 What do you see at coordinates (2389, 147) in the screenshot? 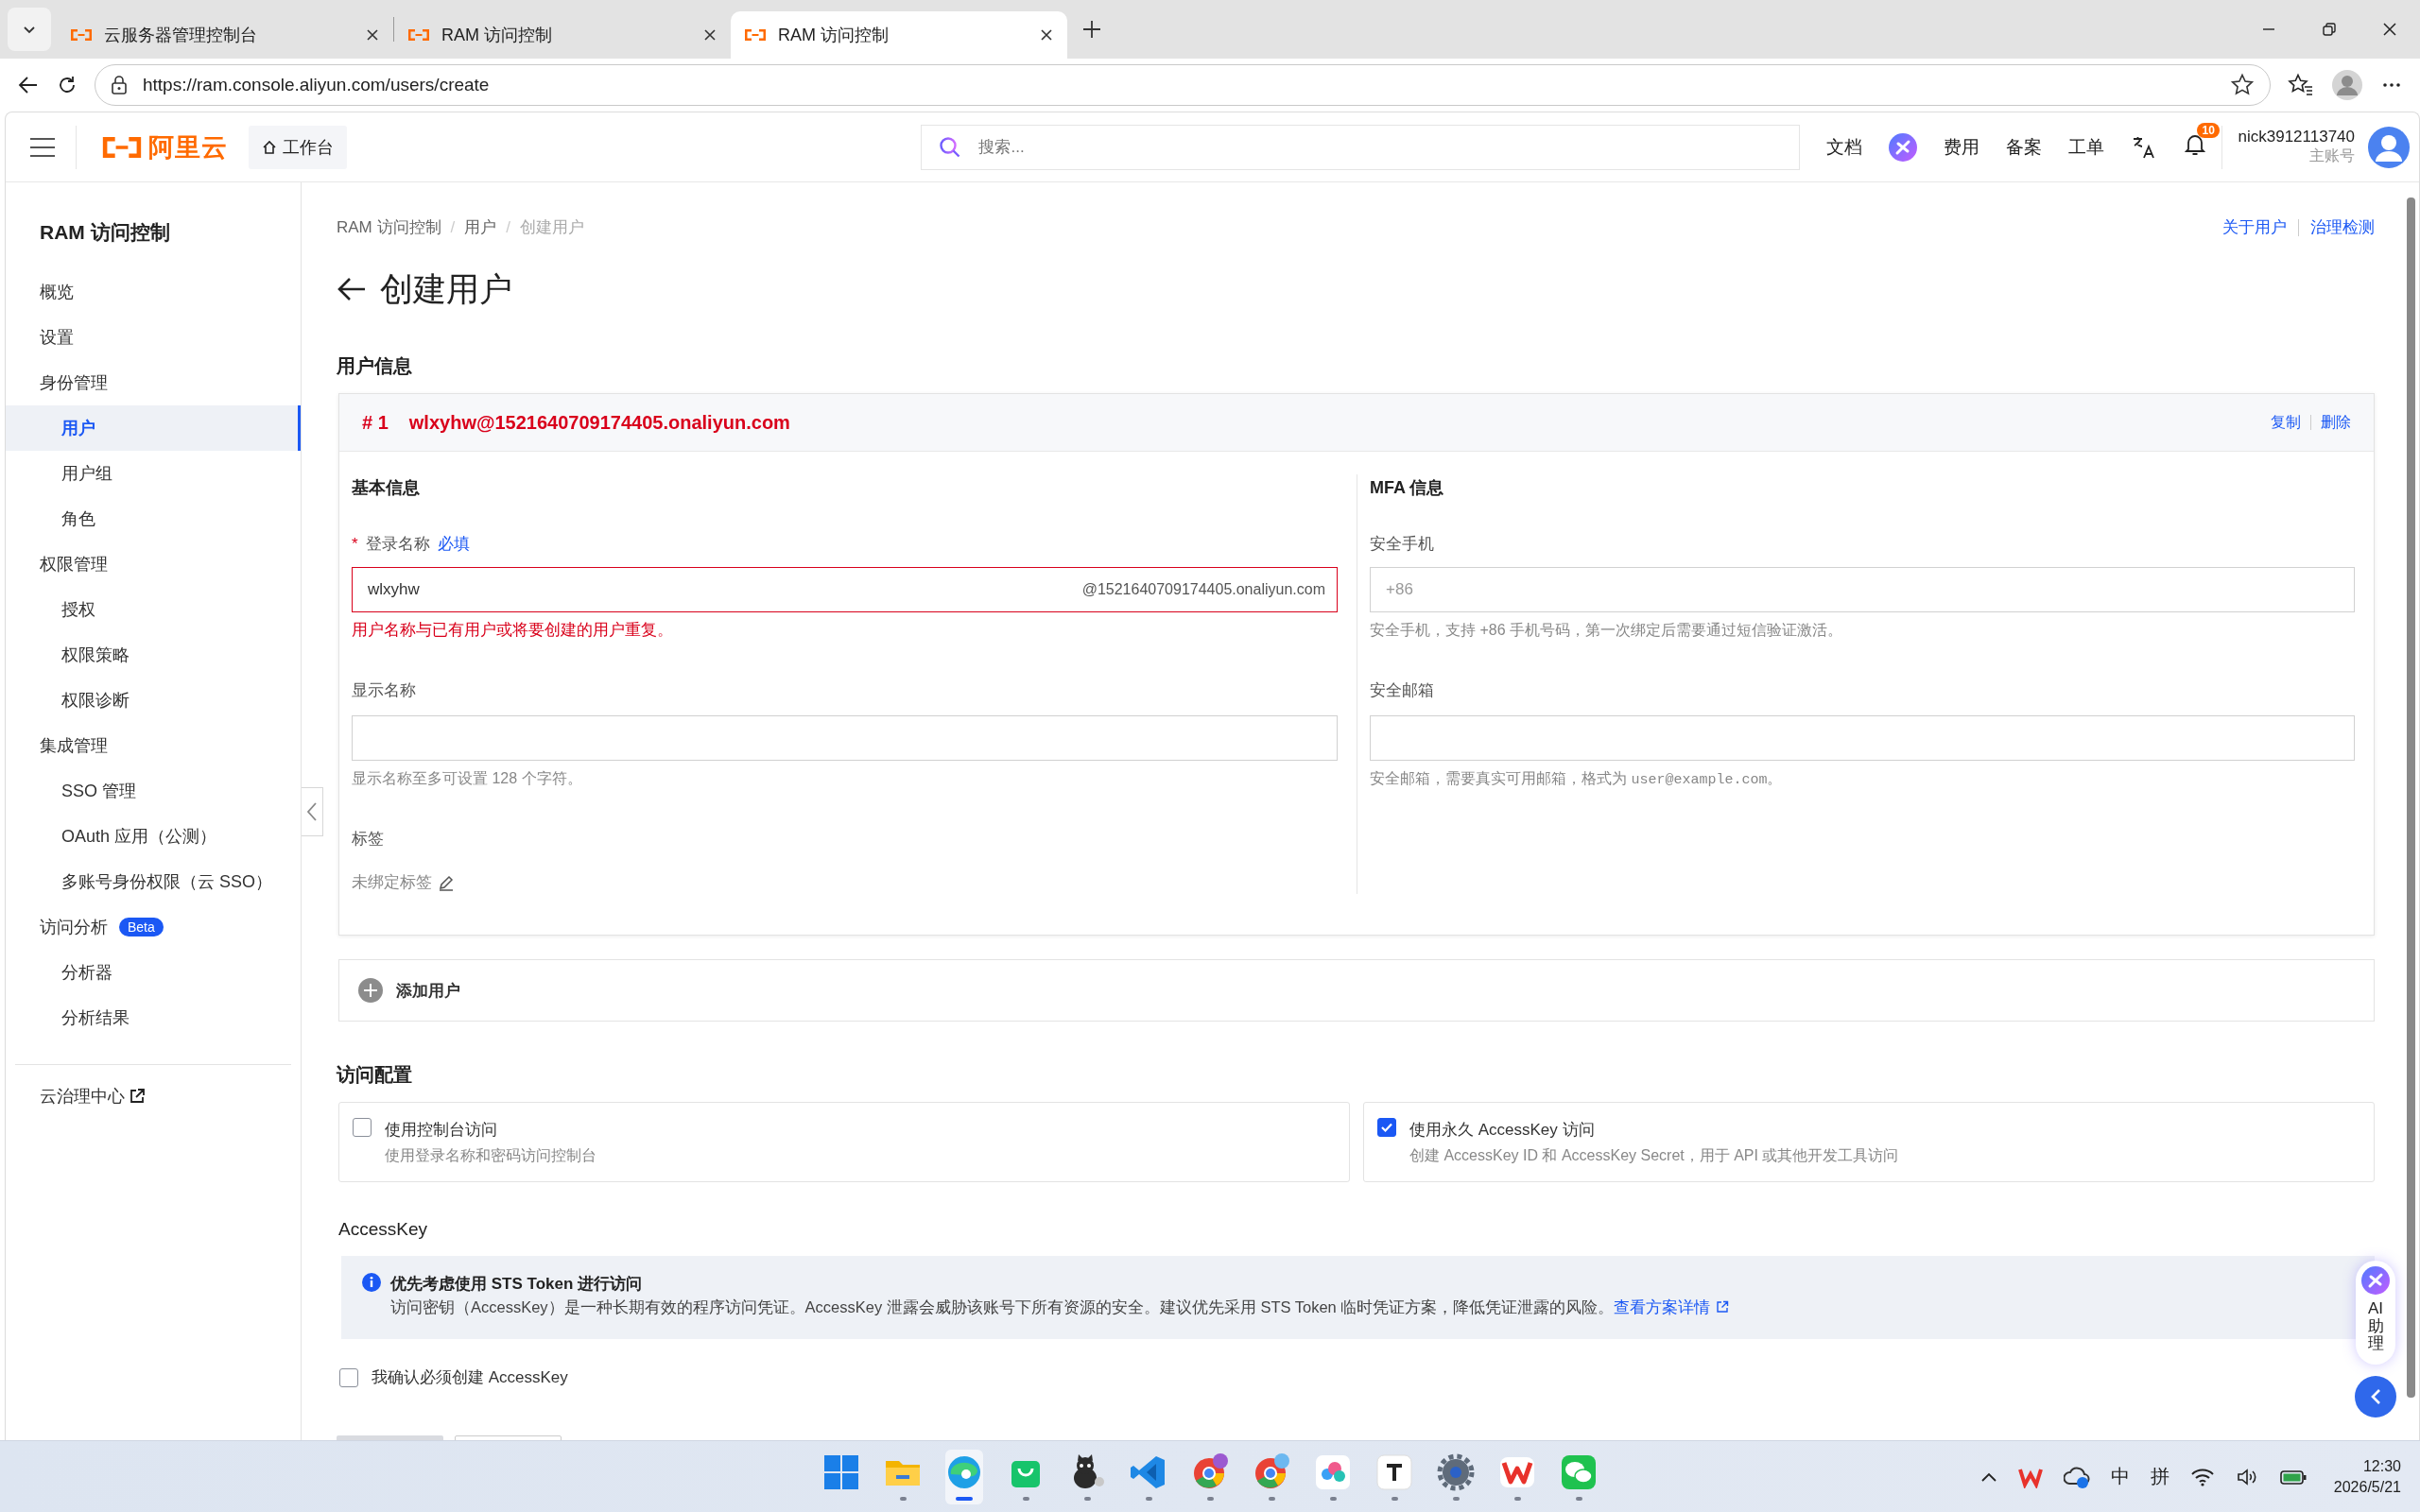
I see `user-avatar-icon` at bounding box center [2389, 147].